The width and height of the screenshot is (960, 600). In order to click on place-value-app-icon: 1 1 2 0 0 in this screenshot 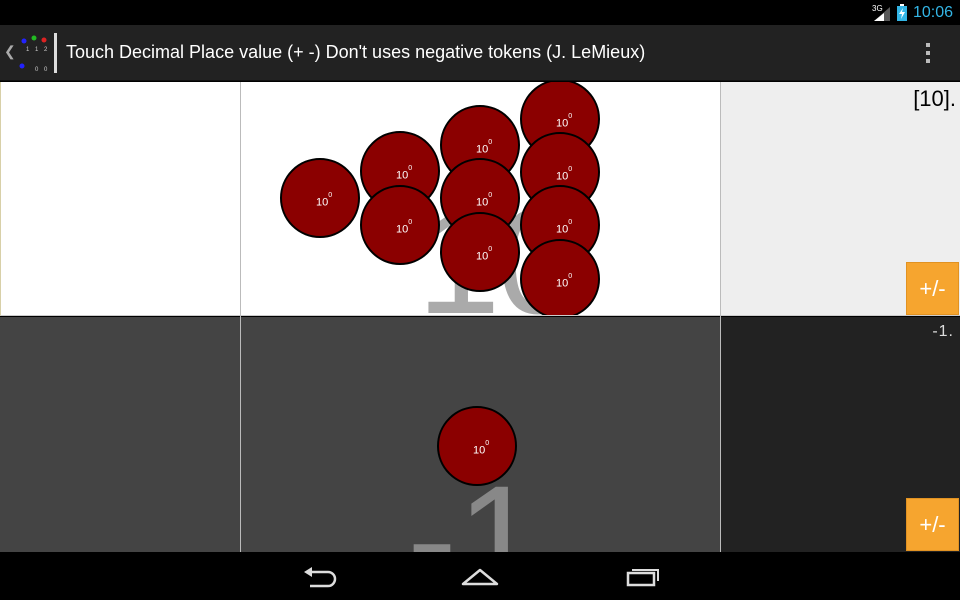, I will do `click(36, 53)`.